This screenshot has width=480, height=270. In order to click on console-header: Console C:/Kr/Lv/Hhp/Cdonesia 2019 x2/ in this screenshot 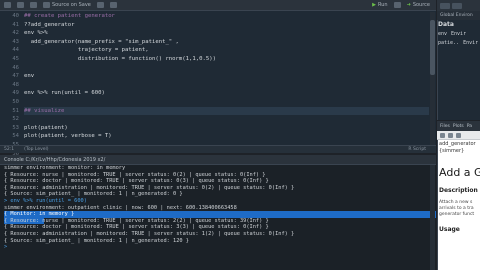, I will do `click(218, 160)`.